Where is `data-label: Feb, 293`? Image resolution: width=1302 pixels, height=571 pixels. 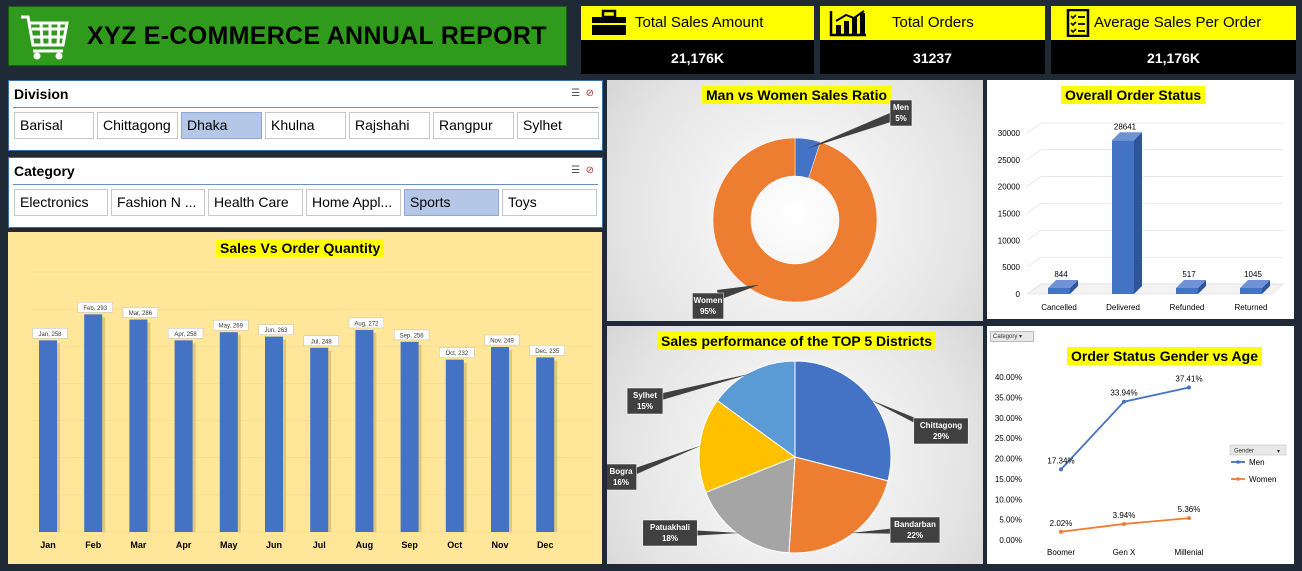
data-label: Feb, 293 is located at coordinates (95, 309).